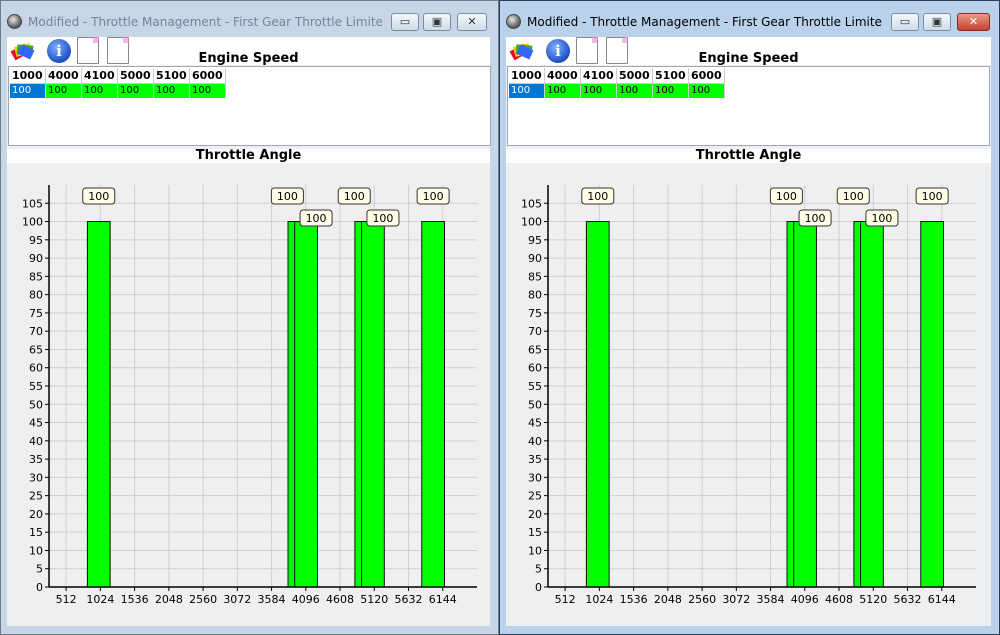 The width and height of the screenshot is (1000, 635). Describe the element at coordinates (707, 76) in the screenshot. I see `column-header: 6000` at that location.